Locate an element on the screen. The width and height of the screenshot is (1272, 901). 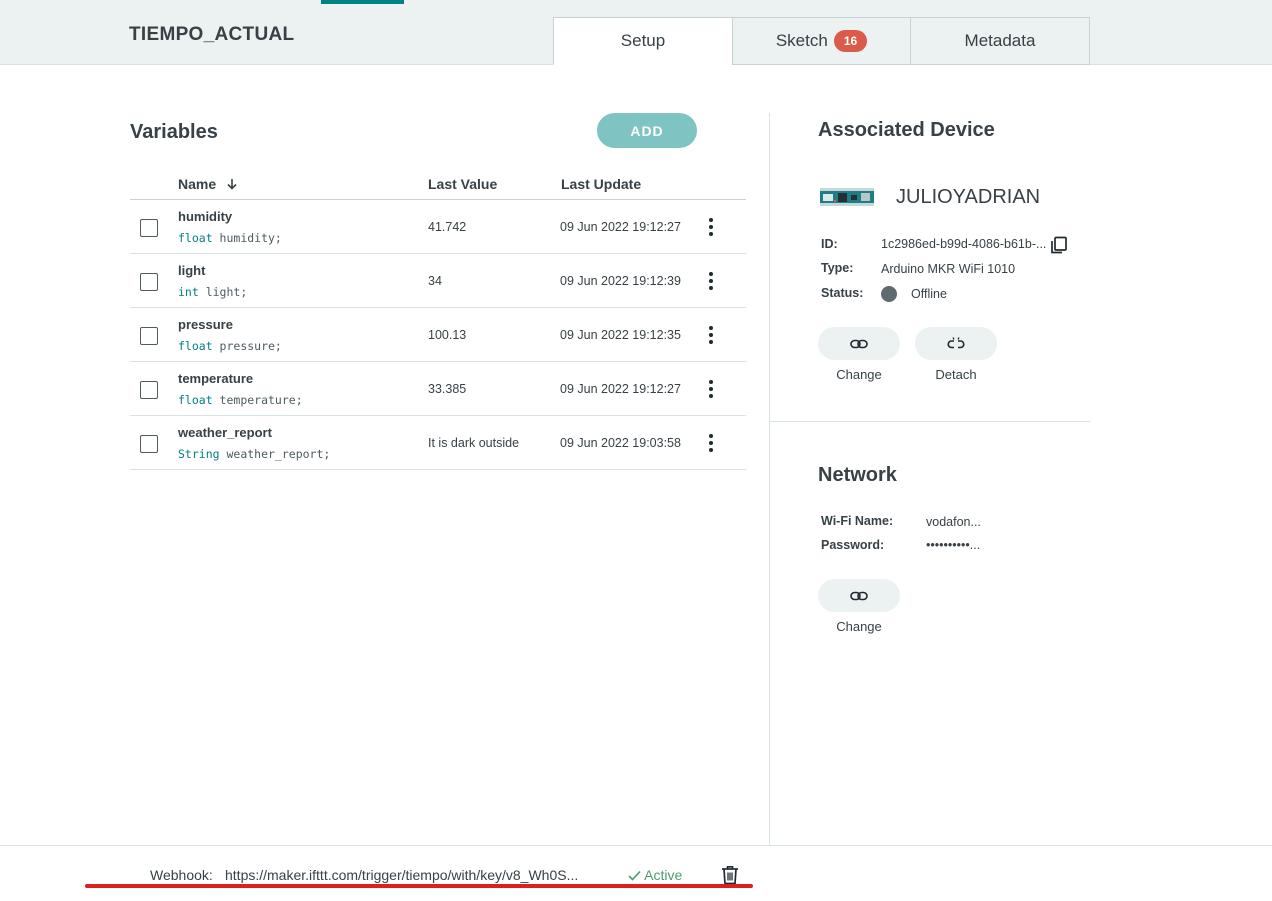
variable-declaration: float pressure; is located at coordinates (230, 346).